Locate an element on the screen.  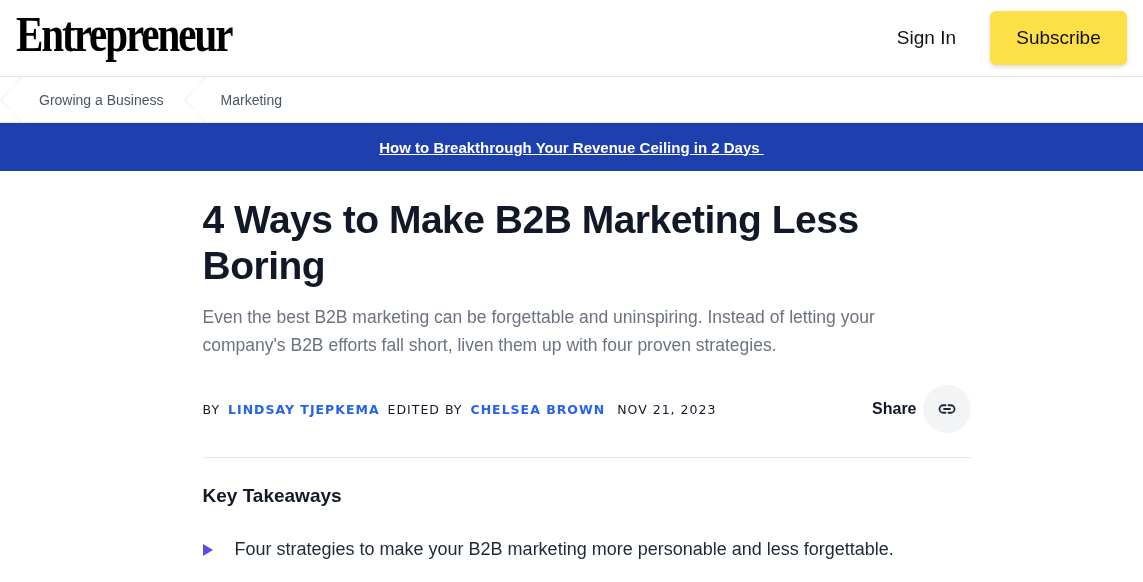
author-link: LINDSAY TJEPKEMA is located at coordinates (304, 409).